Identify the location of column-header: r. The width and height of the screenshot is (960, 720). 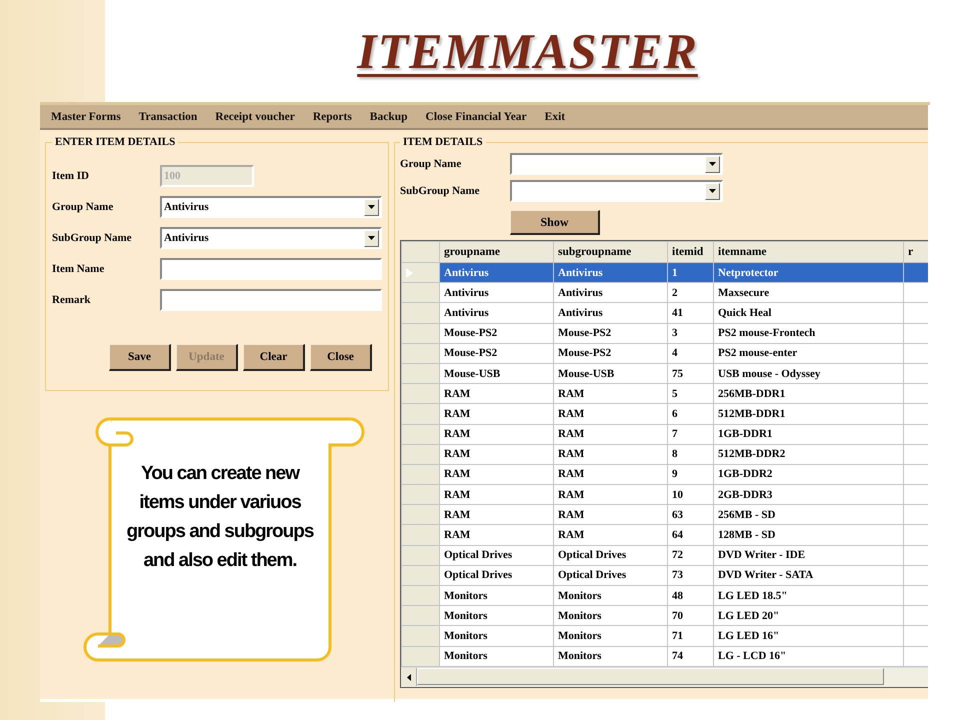
(916, 252).